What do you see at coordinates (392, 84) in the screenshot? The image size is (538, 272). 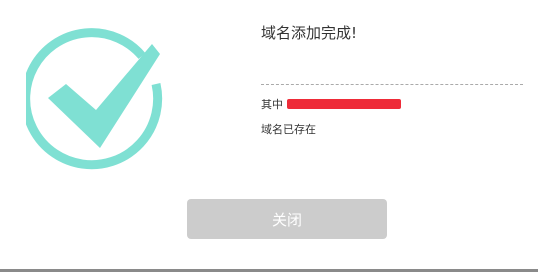 I see `divider` at bounding box center [392, 84].